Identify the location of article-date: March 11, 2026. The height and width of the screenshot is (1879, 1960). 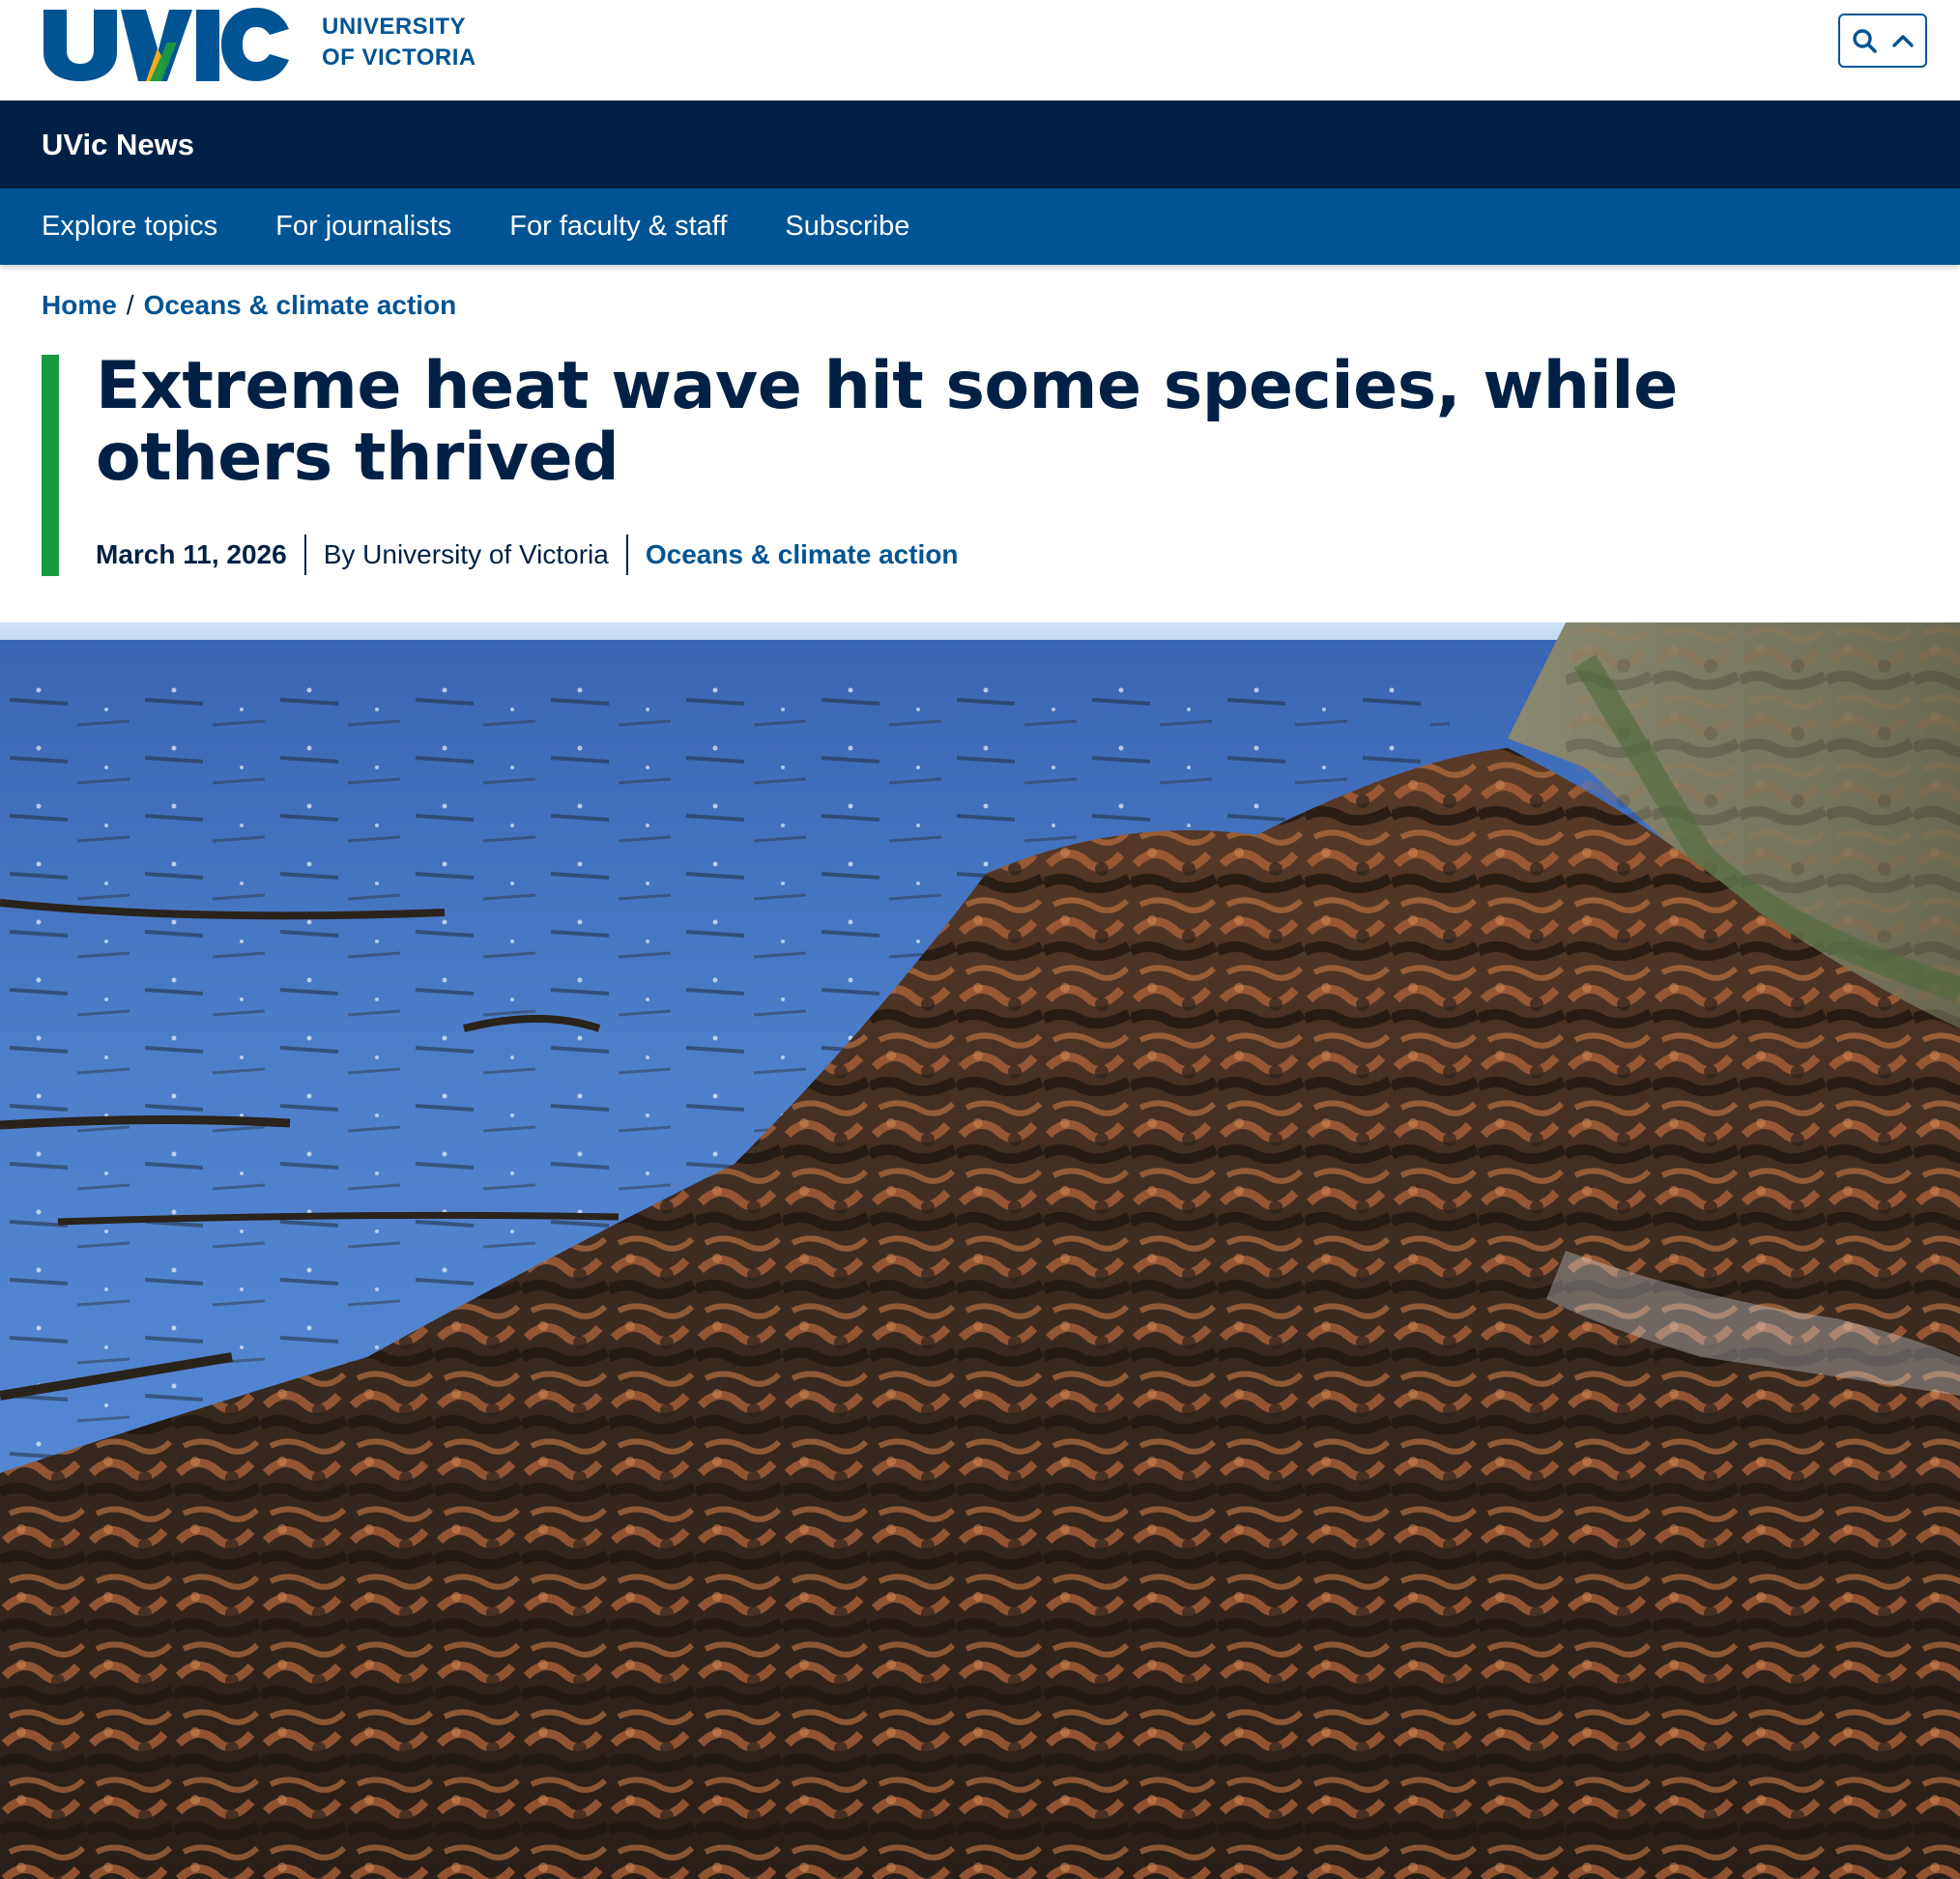
(191, 554).